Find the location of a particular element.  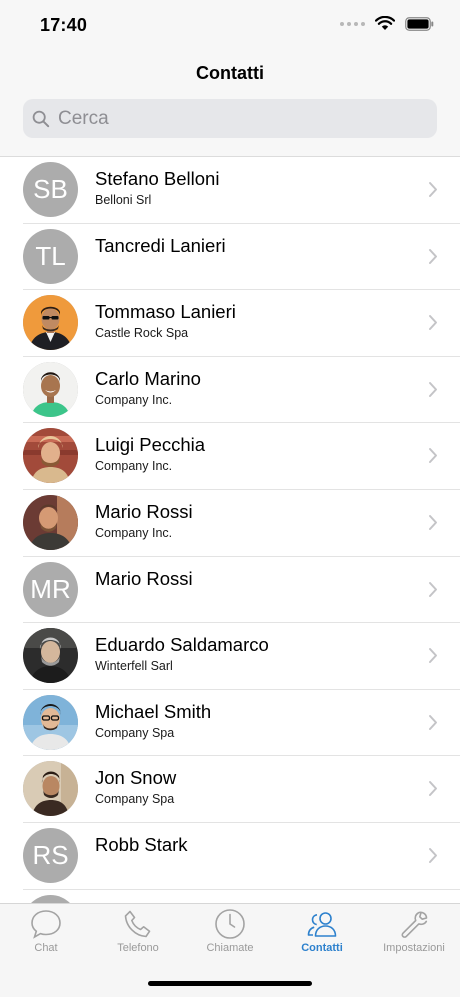

contact-row: Eduardo Saldamarco Winterfell Sarl is located at coordinates (230, 656).